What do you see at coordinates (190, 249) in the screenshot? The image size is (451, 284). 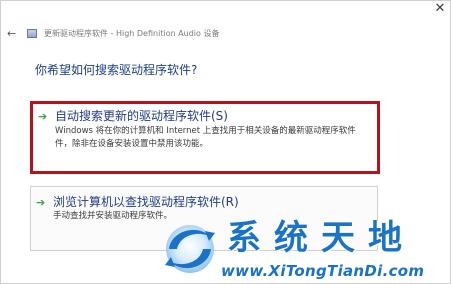 I see `swirl-logo-icon` at bounding box center [190, 249].